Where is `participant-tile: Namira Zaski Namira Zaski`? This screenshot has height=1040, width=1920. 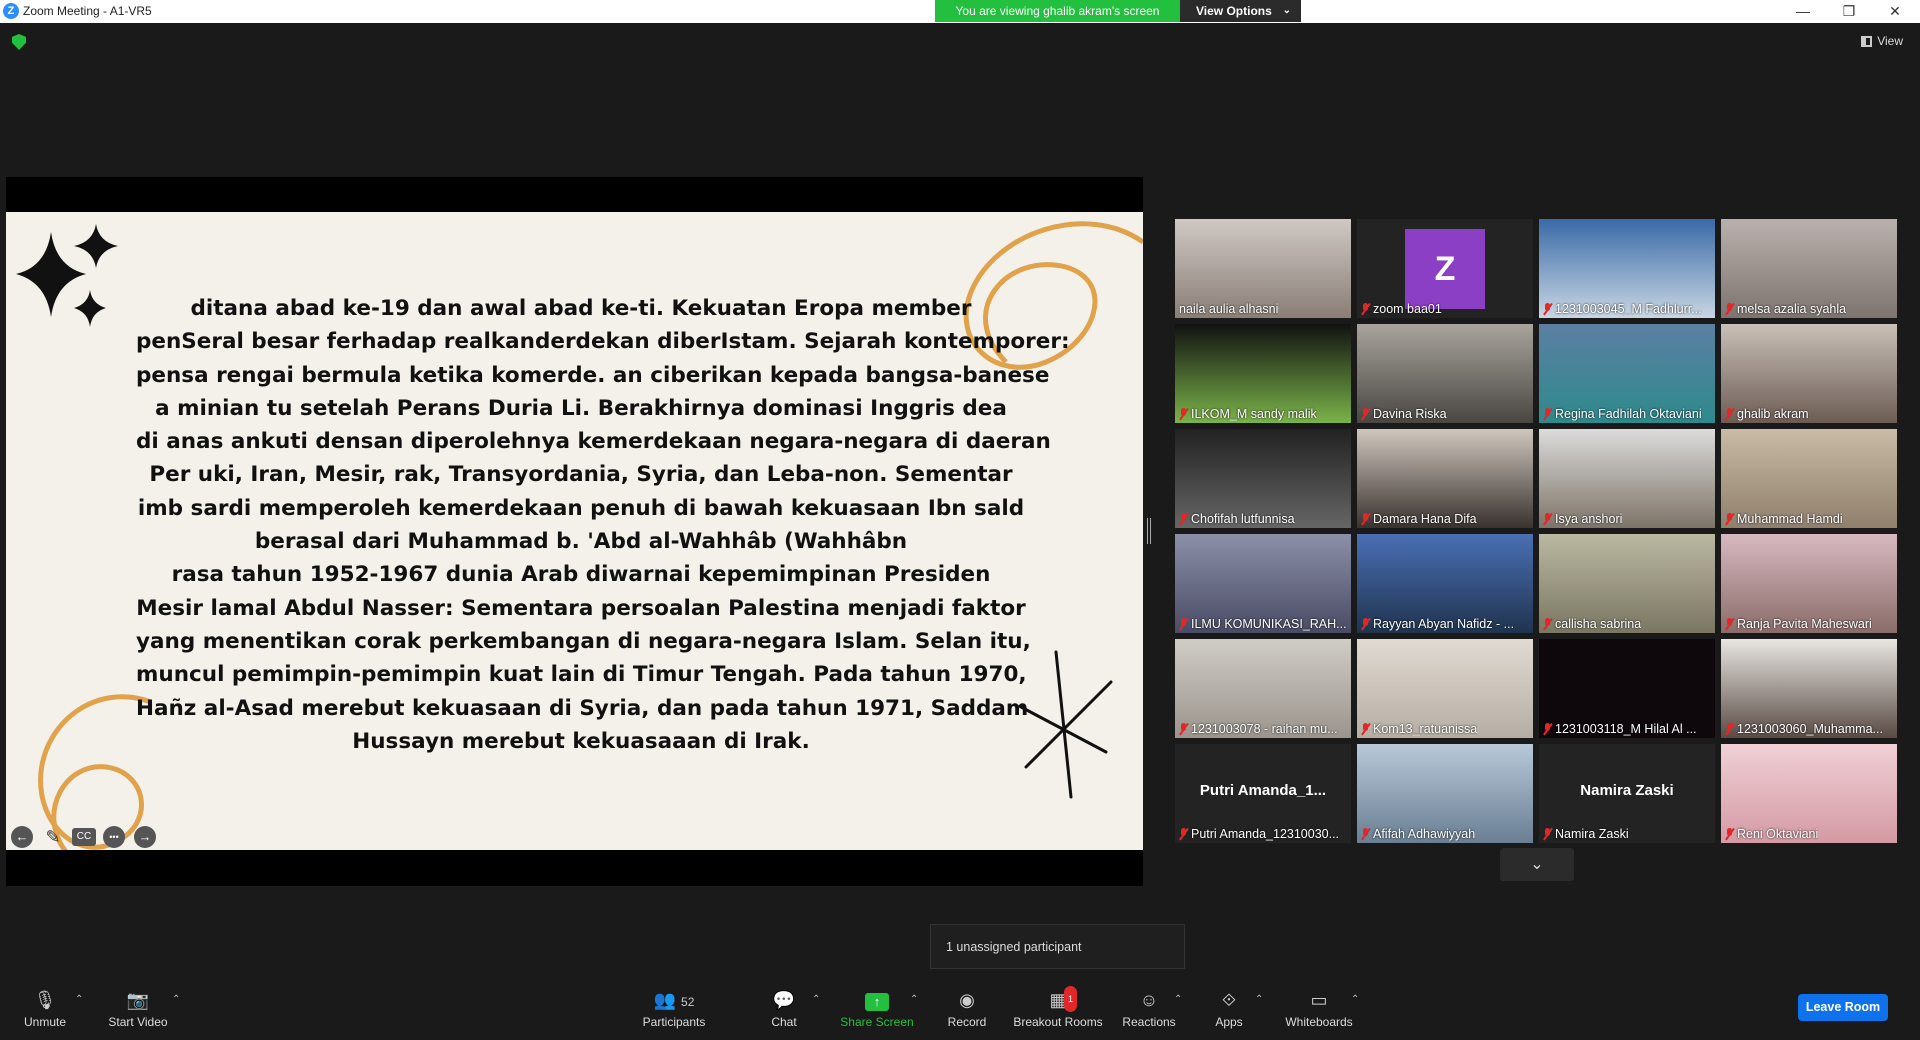 participant-tile: Namira Zaski Namira Zaski is located at coordinates (1627, 793).